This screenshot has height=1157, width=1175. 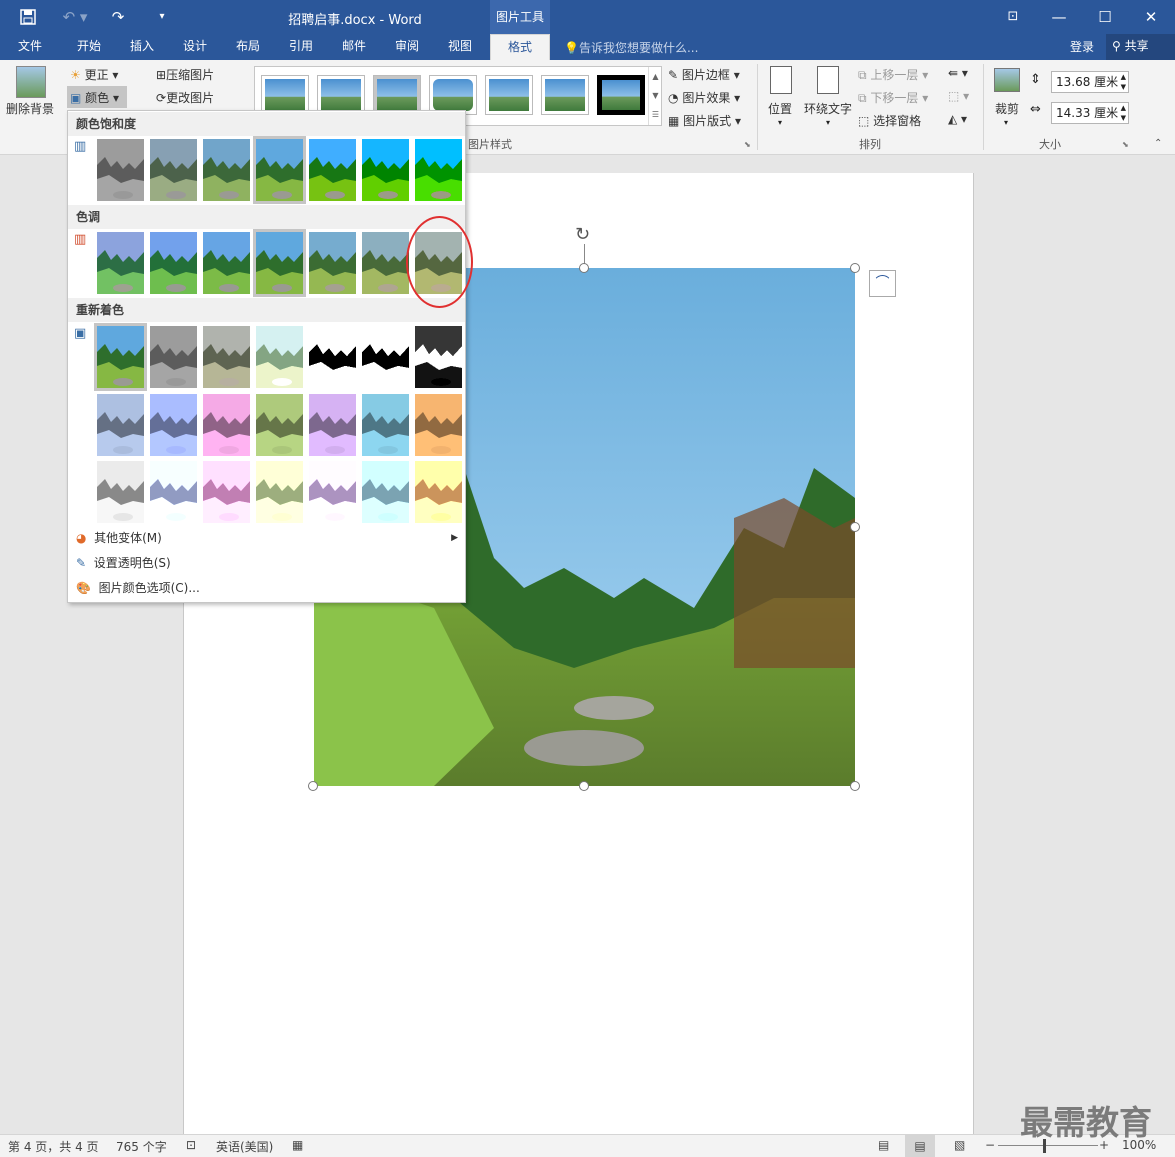 What do you see at coordinates (828, 122) in the screenshot?
I see `wrap-dropdown-icon: ▾` at bounding box center [828, 122].